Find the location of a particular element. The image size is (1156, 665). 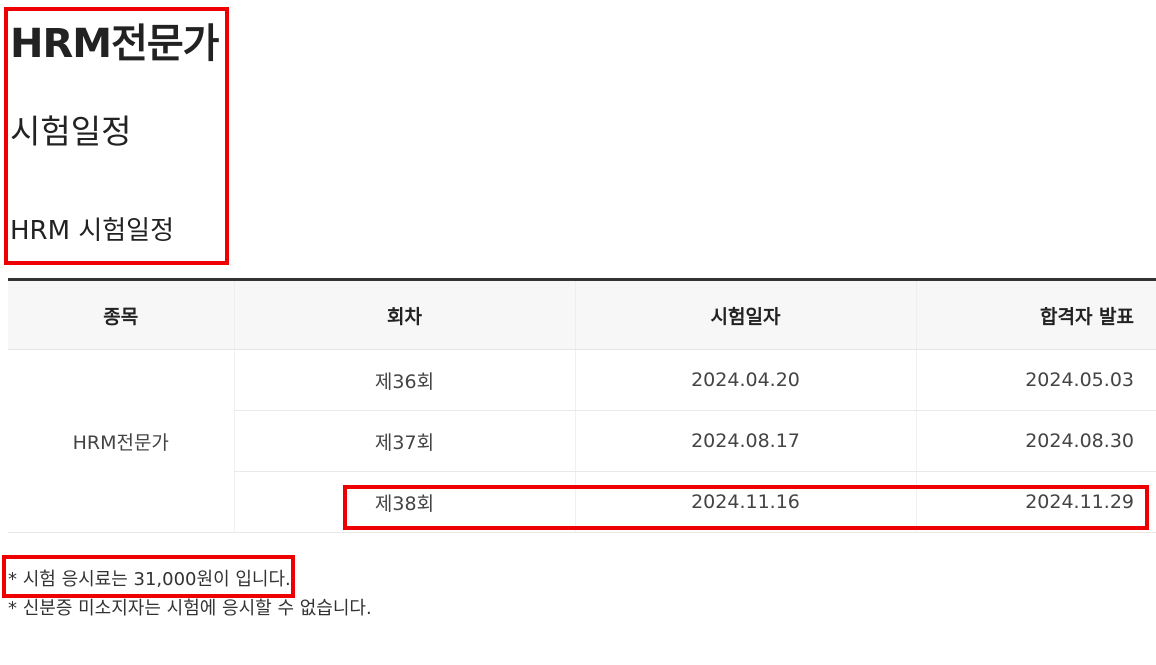

exam-date-cell: 2024.08.17 is located at coordinates (745, 441).